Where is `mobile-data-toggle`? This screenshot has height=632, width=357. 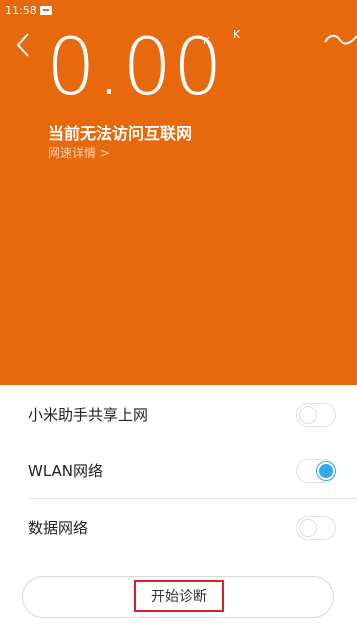 mobile-data-toggle is located at coordinates (316, 528).